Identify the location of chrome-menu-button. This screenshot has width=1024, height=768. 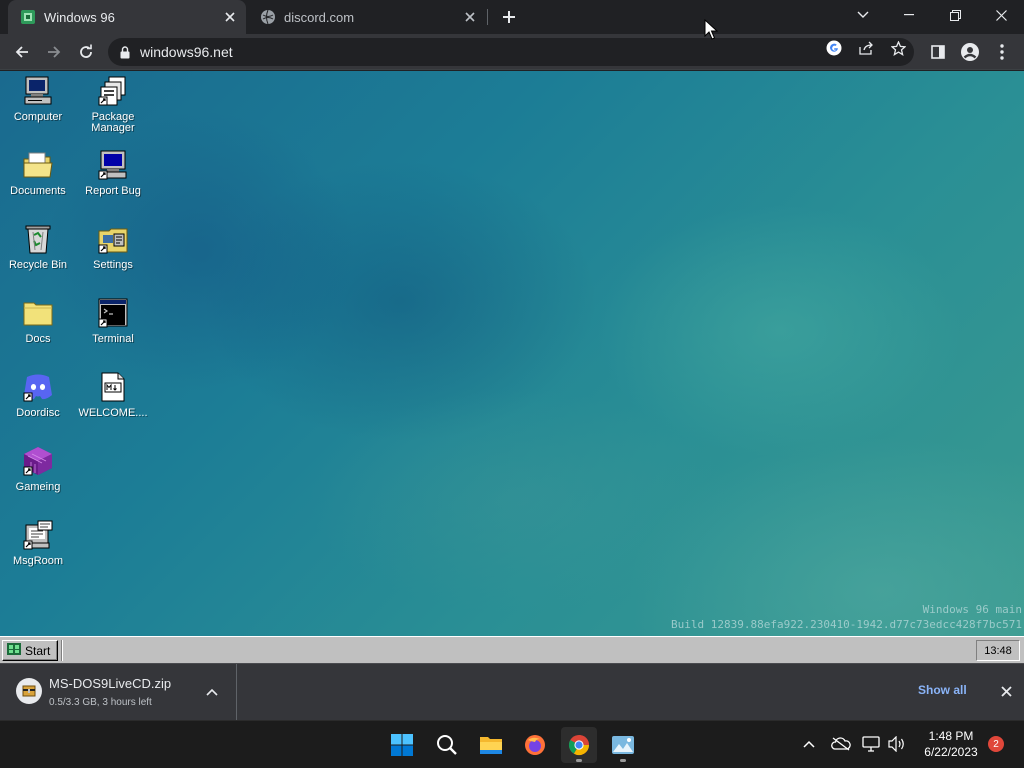
(1002, 52).